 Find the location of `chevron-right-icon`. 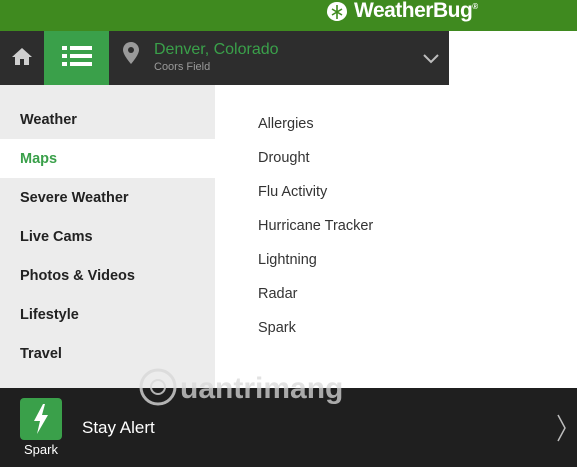

chevron-right-icon is located at coordinates (562, 430).